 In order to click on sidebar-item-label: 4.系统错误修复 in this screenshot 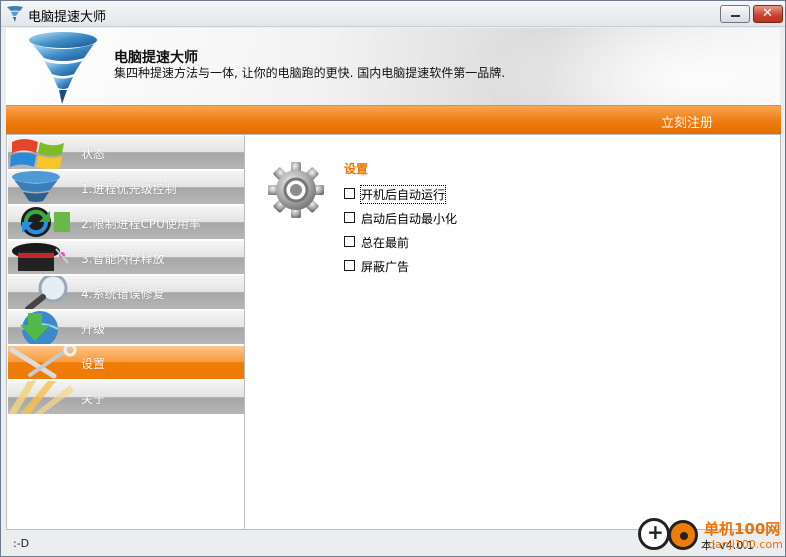, I will do `click(123, 294)`.